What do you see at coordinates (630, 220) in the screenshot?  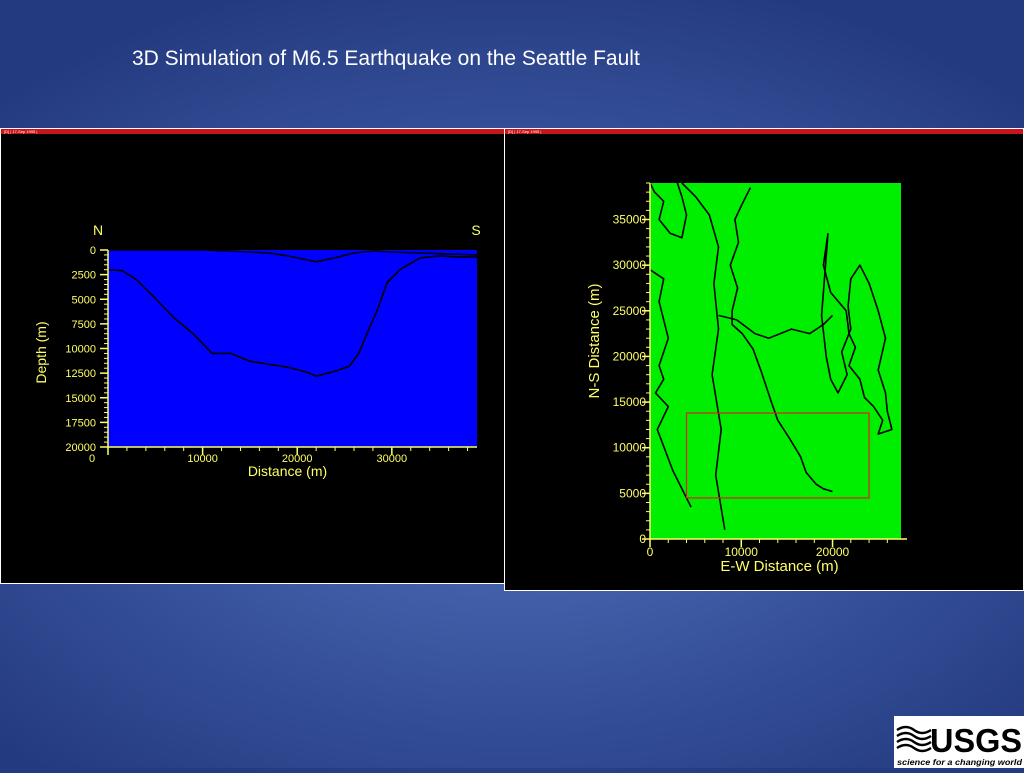 I see `y-tick-label: 35000` at bounding box center [630, 220].